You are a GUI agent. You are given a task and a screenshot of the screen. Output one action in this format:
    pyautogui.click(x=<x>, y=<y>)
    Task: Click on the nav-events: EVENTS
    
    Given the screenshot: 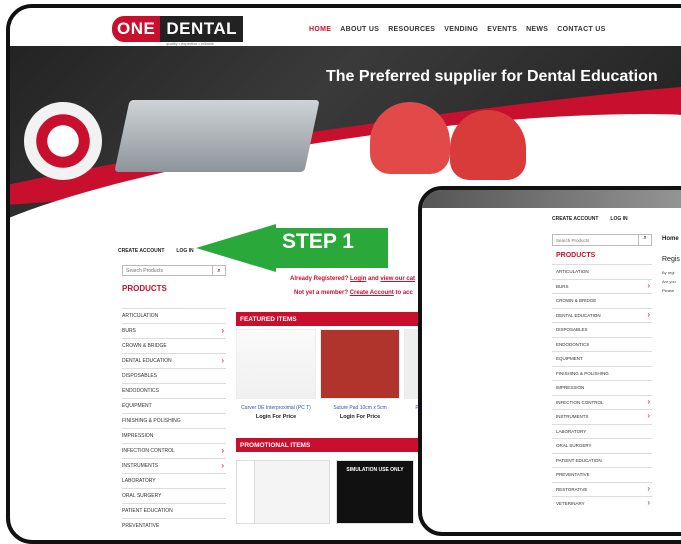 What is the action you would take?
    pyautogui.click(x=502, y=29)
    